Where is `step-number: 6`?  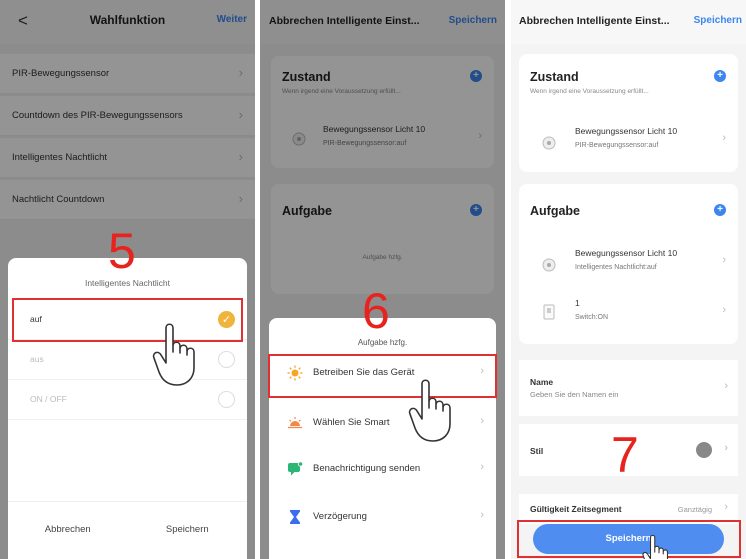
step-number: 6 is located at coordinates (376, 311).